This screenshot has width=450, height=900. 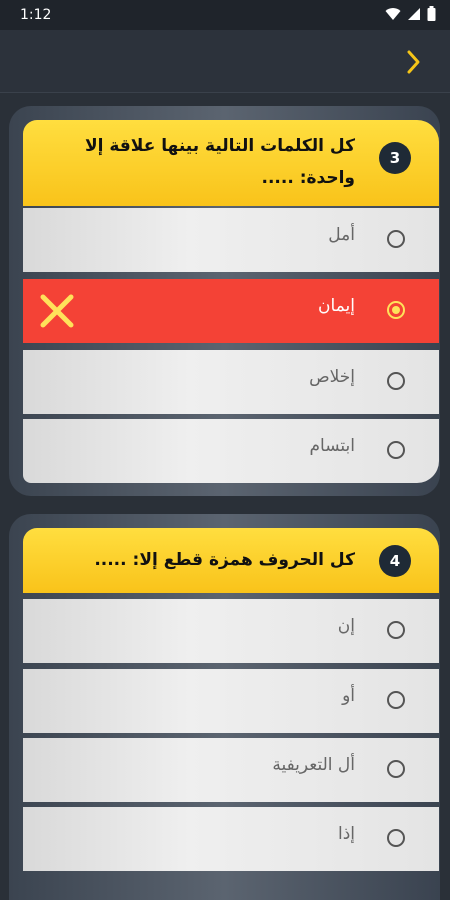 What do you see at coordinates (225, 61) in the screenshot?
I see `app-bar` at bounding box center [225, 61].